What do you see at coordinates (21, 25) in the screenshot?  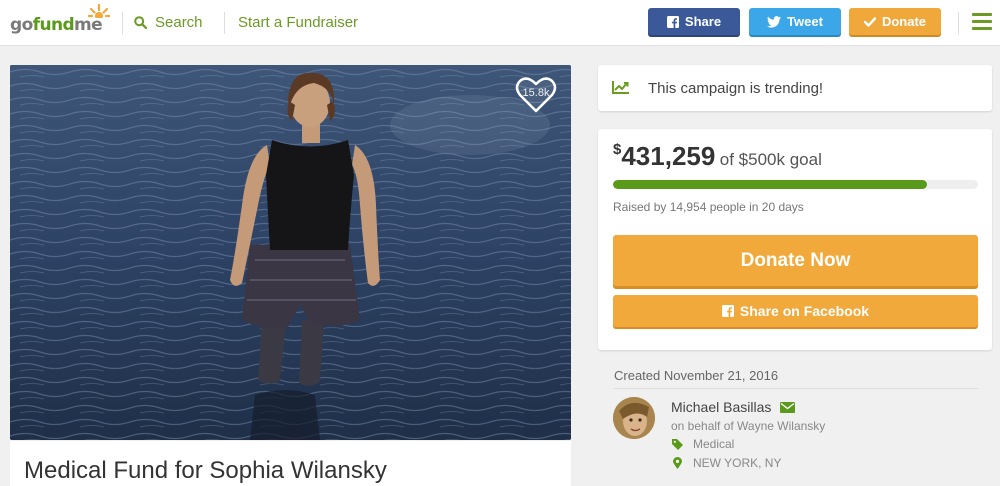 I see `logo-go: go` at bounding box center [21, 25].